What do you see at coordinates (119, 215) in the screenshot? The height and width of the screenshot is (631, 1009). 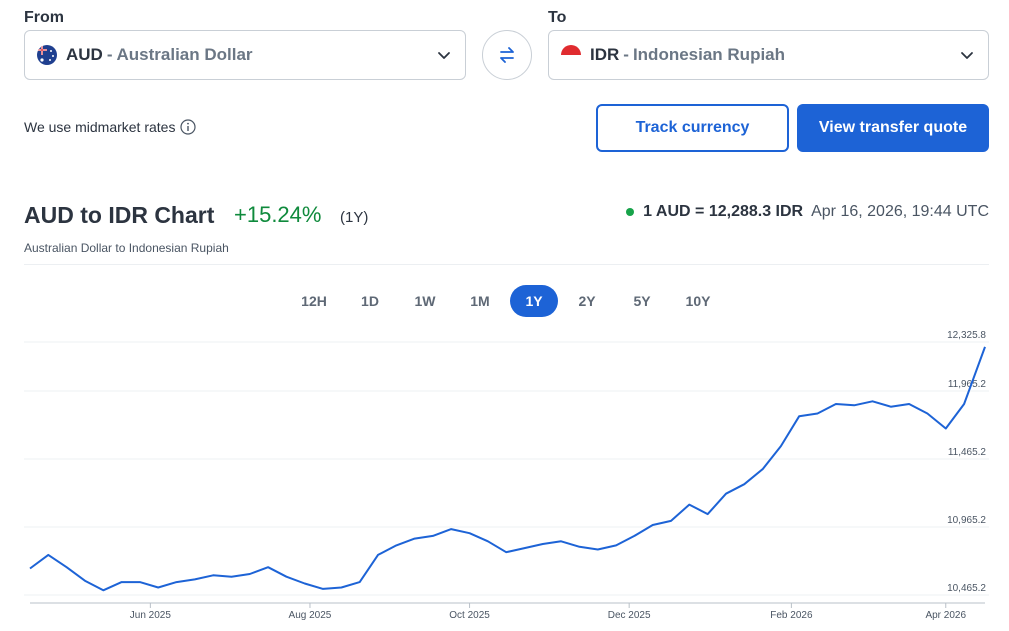 I see `chart-title: AUD to IDR Chart` at bounding box center [119, 215].